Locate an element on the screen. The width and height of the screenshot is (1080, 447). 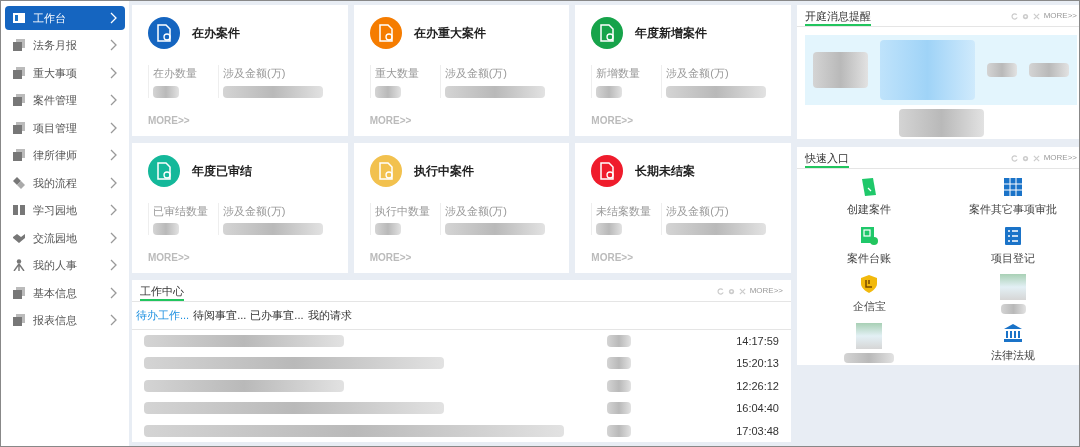
sidebar-item: 我的流程 is located at coordinates (65, 183).